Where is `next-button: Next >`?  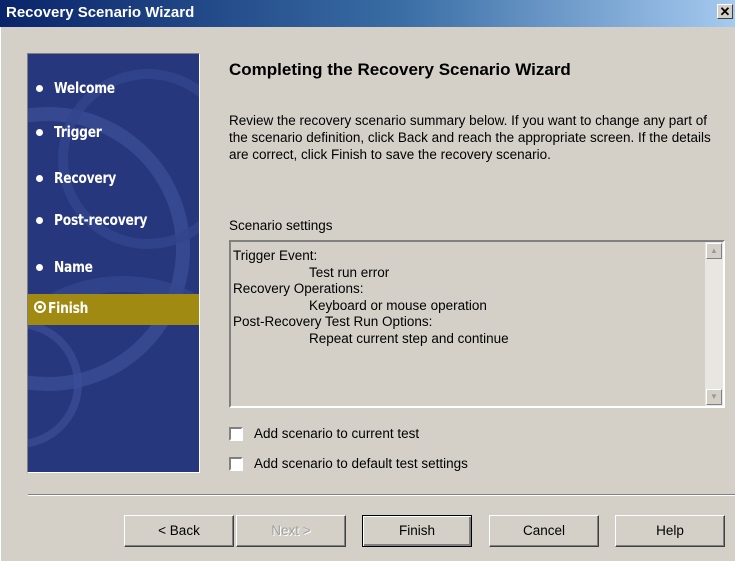
next-button: Next > is located at coordinates (291, 531).